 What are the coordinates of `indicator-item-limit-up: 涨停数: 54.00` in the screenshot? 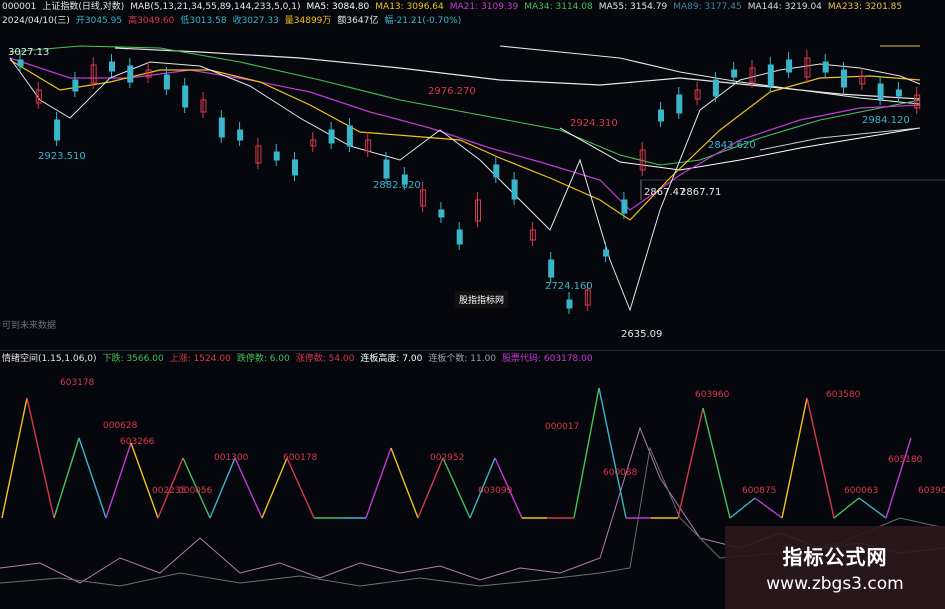 It's located at (325, 359).